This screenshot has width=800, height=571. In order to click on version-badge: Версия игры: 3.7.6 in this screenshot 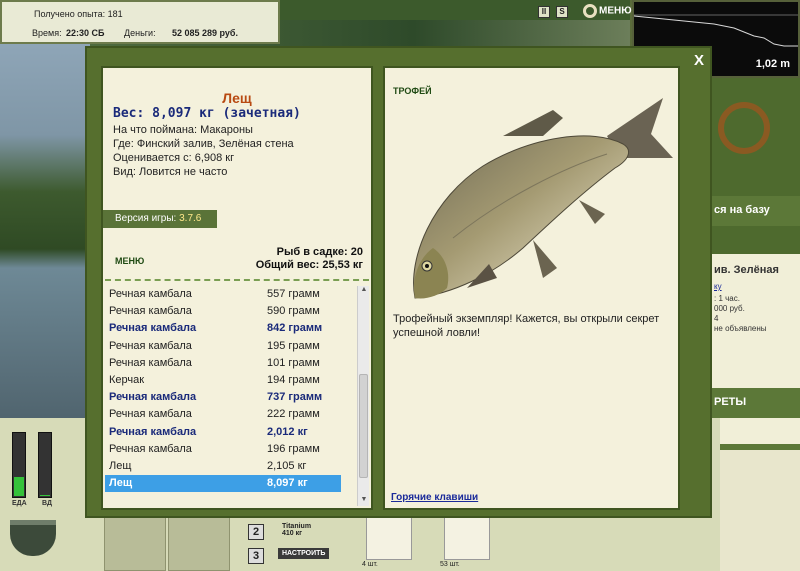, I will do `click(160, 219)`.